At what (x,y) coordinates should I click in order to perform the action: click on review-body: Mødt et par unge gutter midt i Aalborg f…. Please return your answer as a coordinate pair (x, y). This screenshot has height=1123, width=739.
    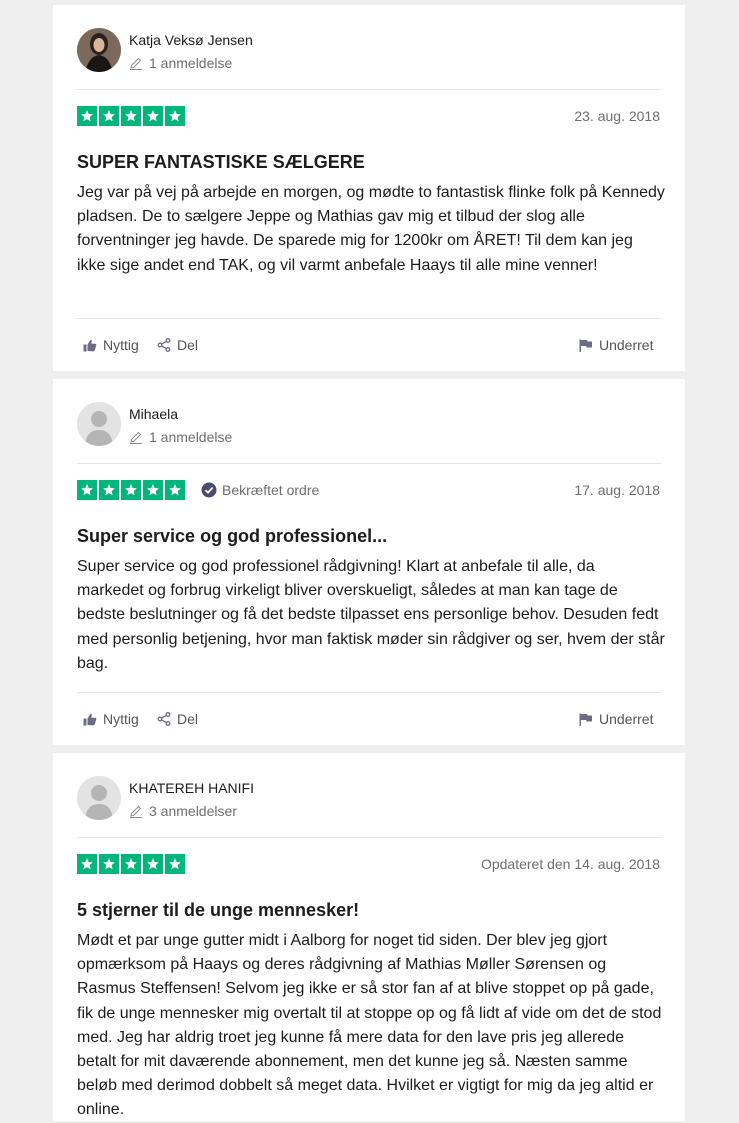
    Looking at the image, I should click on (369, 1025).